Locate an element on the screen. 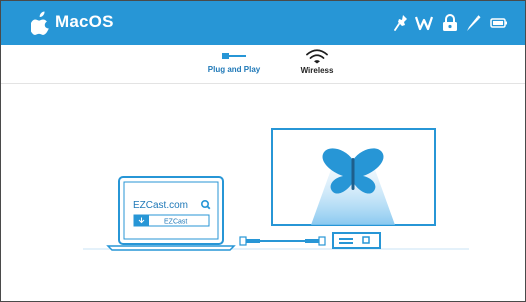 The image size is (526, 302). wifi-w-icon is located at coordinates (424, 23).